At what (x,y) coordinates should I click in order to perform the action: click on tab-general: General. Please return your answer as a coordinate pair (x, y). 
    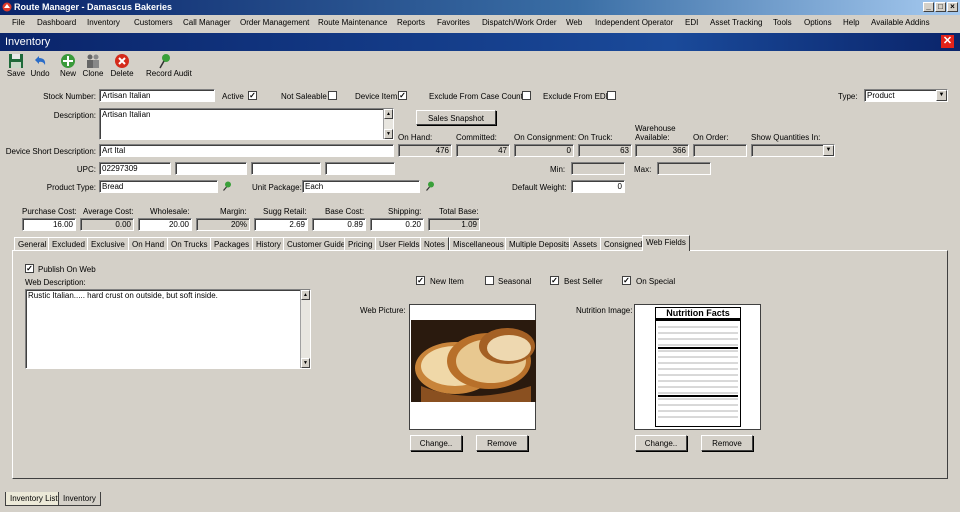
    Looking at the image, I should click on (32, 243).